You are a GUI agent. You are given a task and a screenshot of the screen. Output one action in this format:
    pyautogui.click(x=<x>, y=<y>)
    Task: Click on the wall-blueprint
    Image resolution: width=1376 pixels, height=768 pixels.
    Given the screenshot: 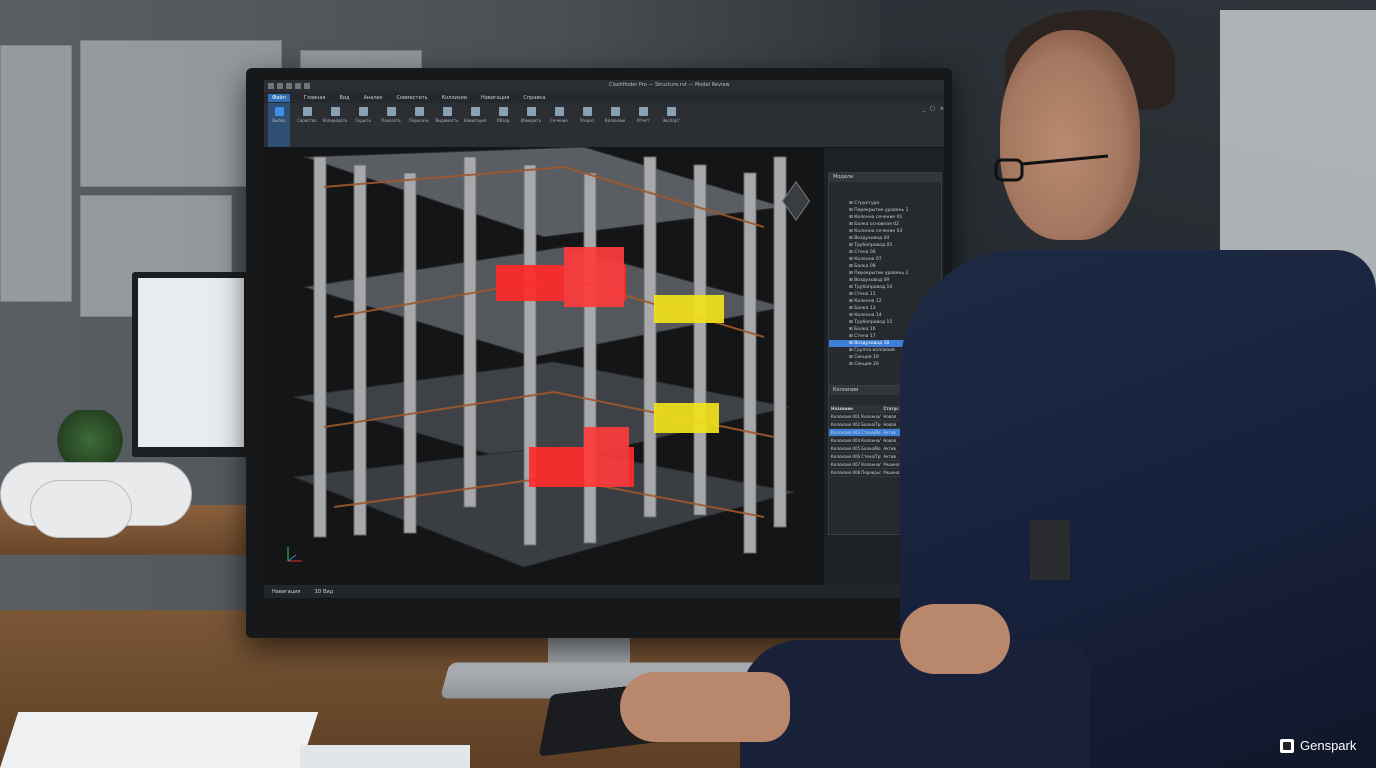 What is the action you would take?
    pyautogui.click(x=36, y=173)
    